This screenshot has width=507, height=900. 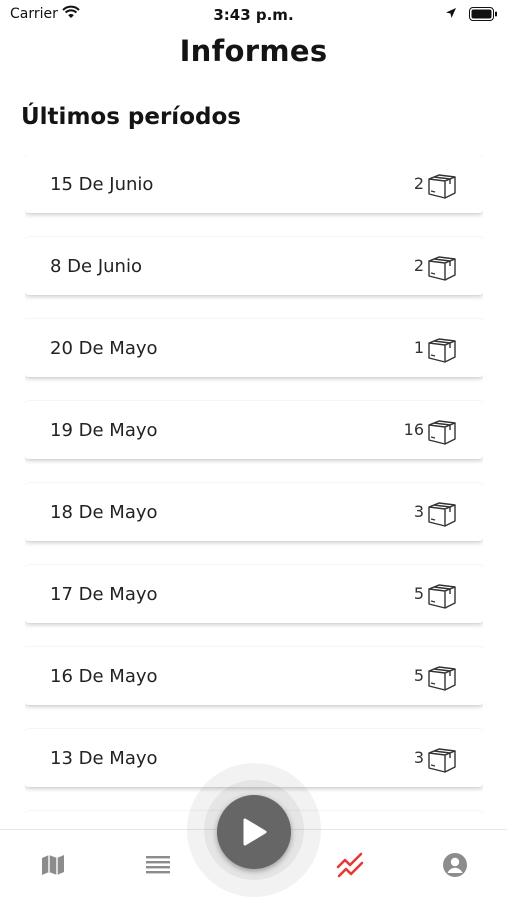 I want to click on period-item: 18 De Mayo 3, so click(x=254, y=512).